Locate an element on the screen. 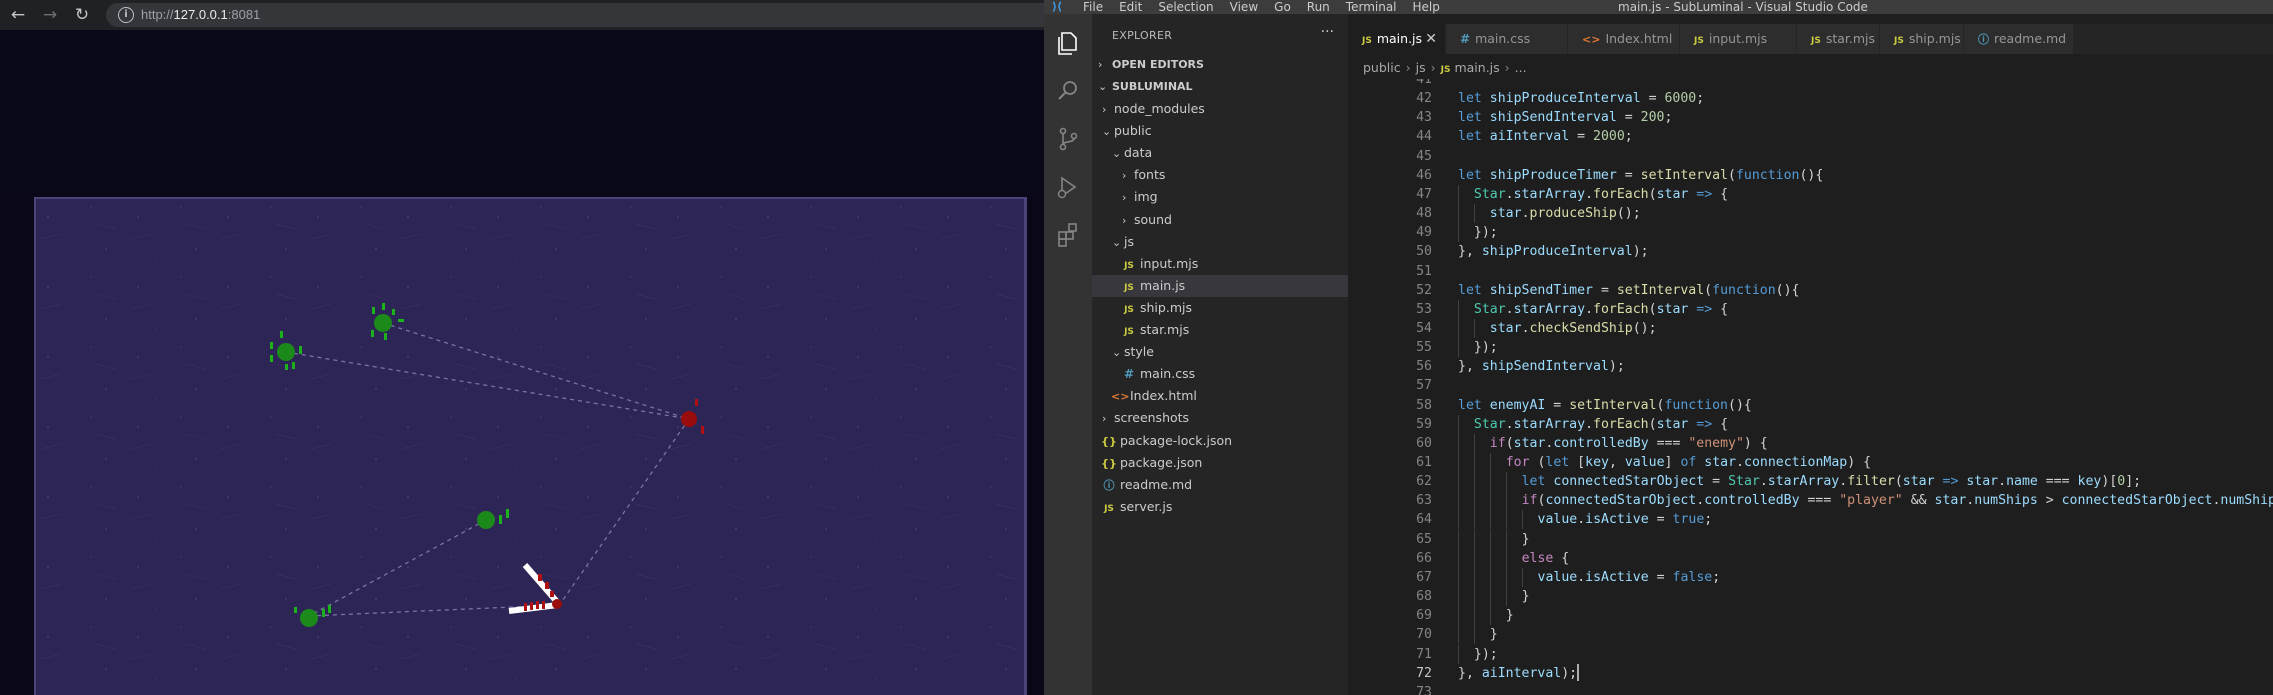 This screenshot has height=695, width=2273. activity-bar is located at coordinates (1068, 354).